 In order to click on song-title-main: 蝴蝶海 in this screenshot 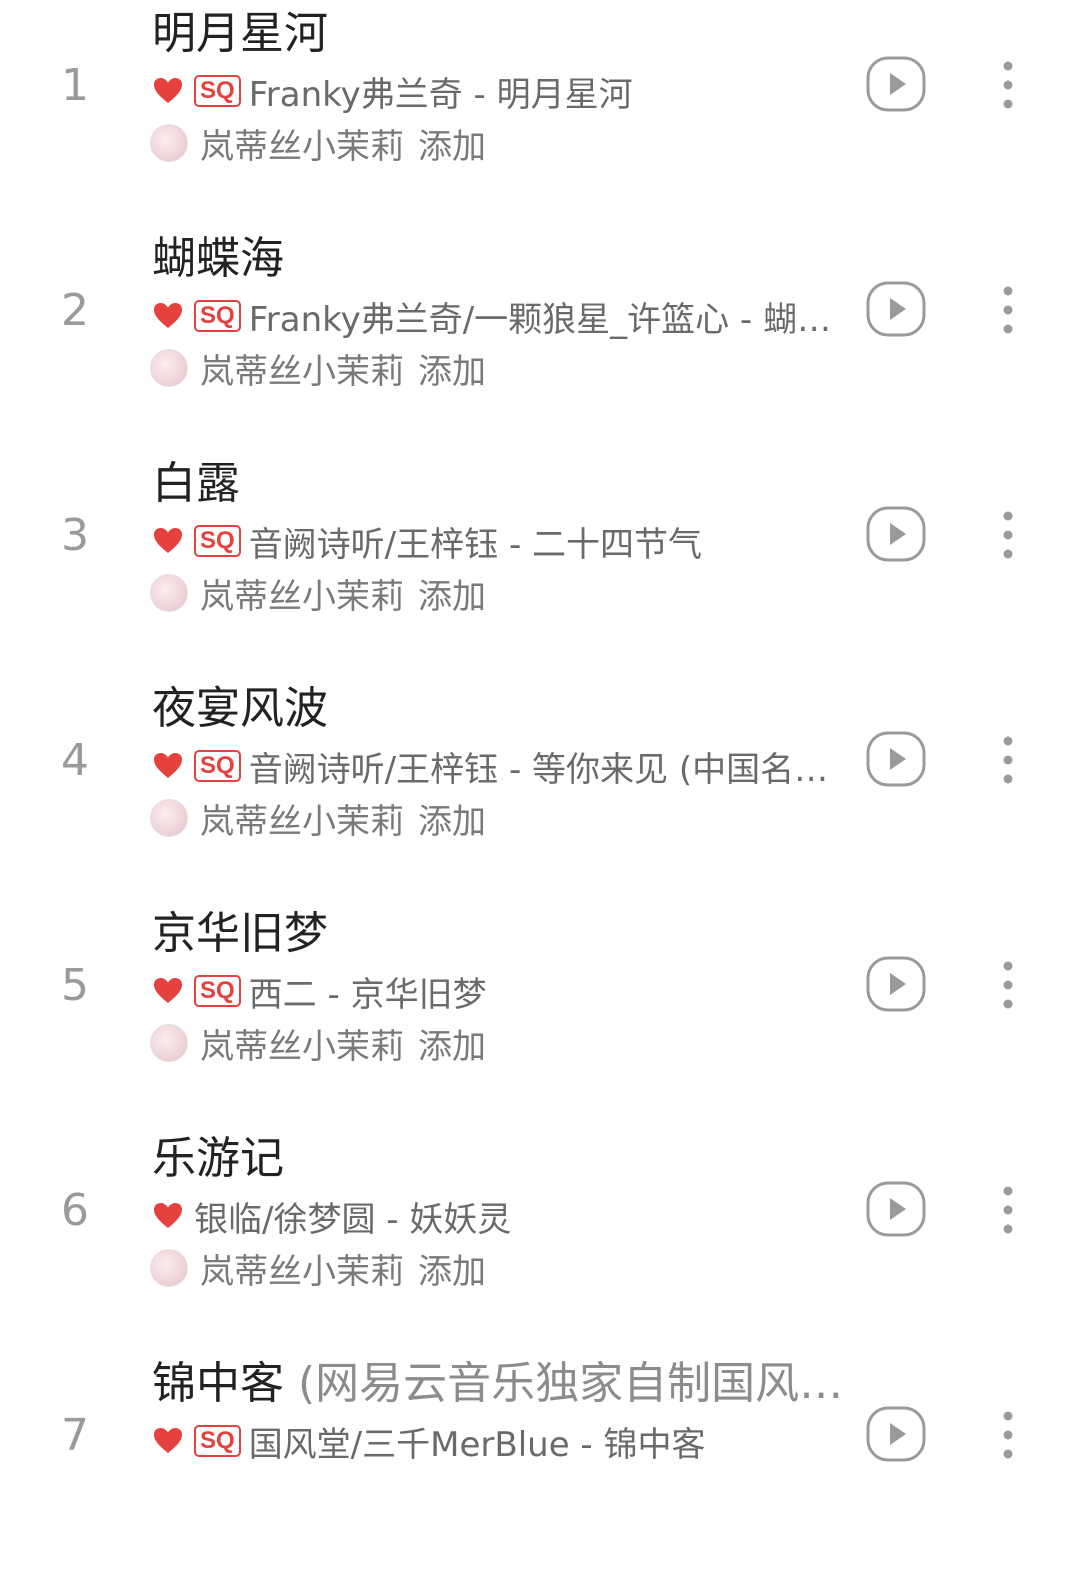, I will do `click(218, 258)`.